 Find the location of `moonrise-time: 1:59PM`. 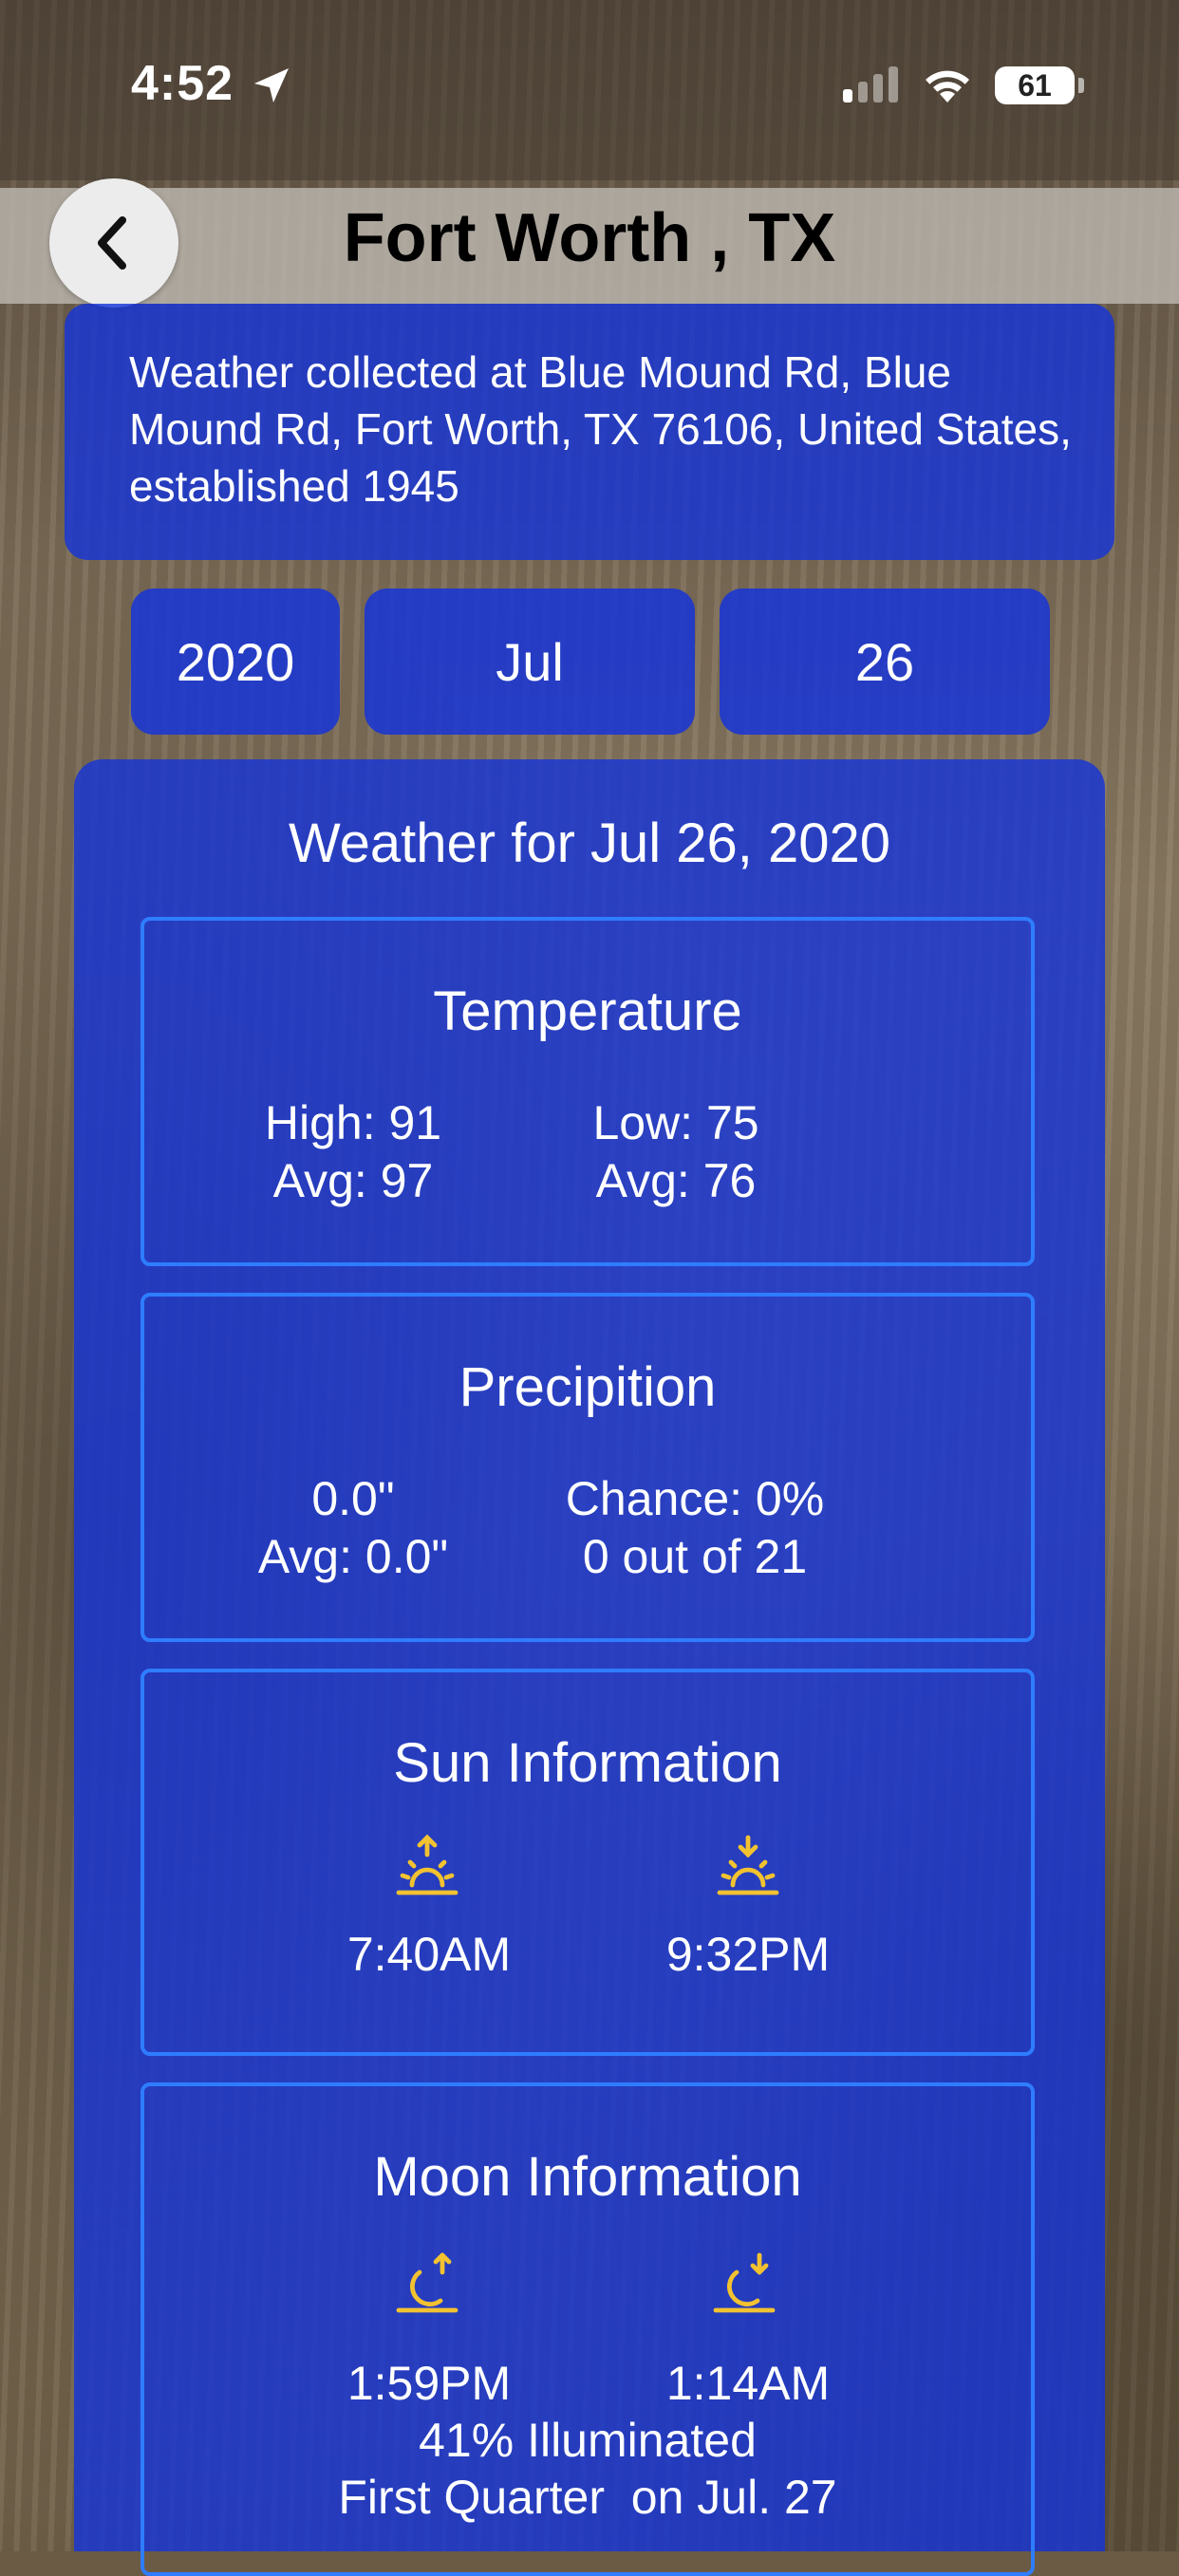

moonrise-time: 1:59PM is located at coordinates (429, 2383).